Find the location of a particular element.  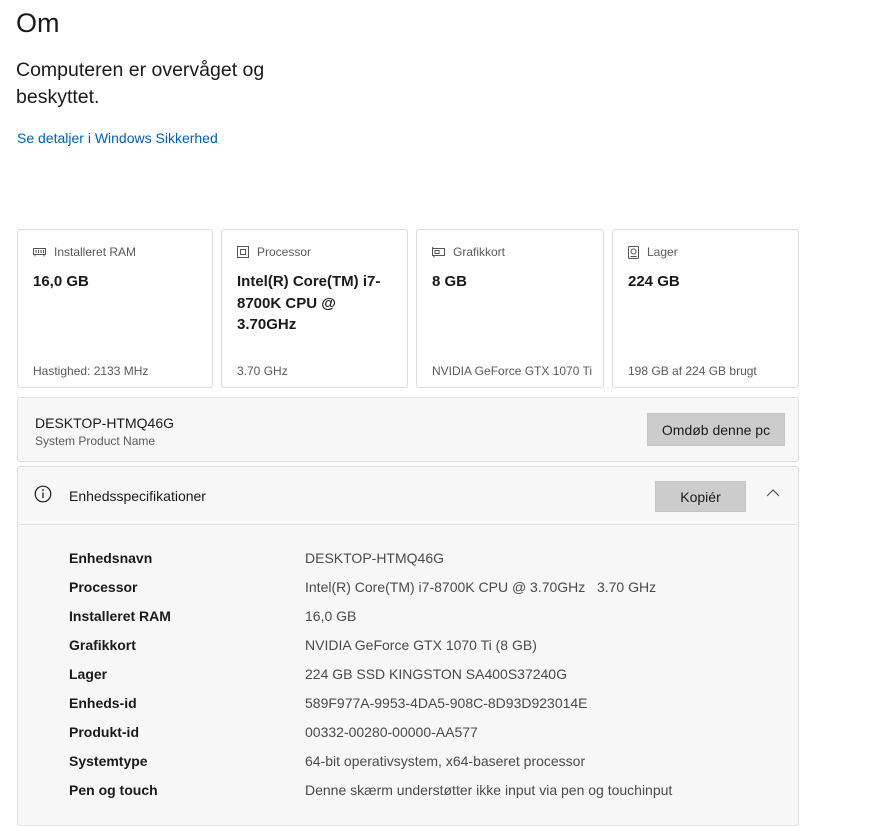

card-footer: Hastighed: 2133 MHz is located at coordinates (91, 371).